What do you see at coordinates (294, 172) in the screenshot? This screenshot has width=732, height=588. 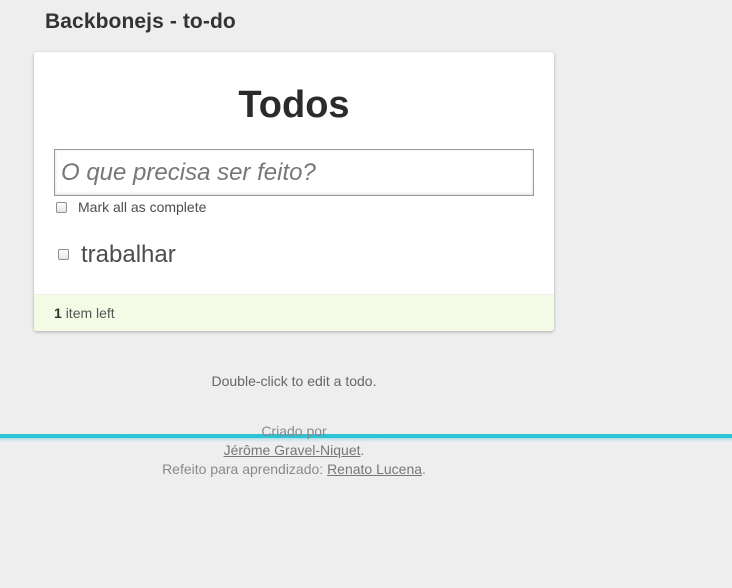 I see `new-todo-input` at bounding box center [294, 172].